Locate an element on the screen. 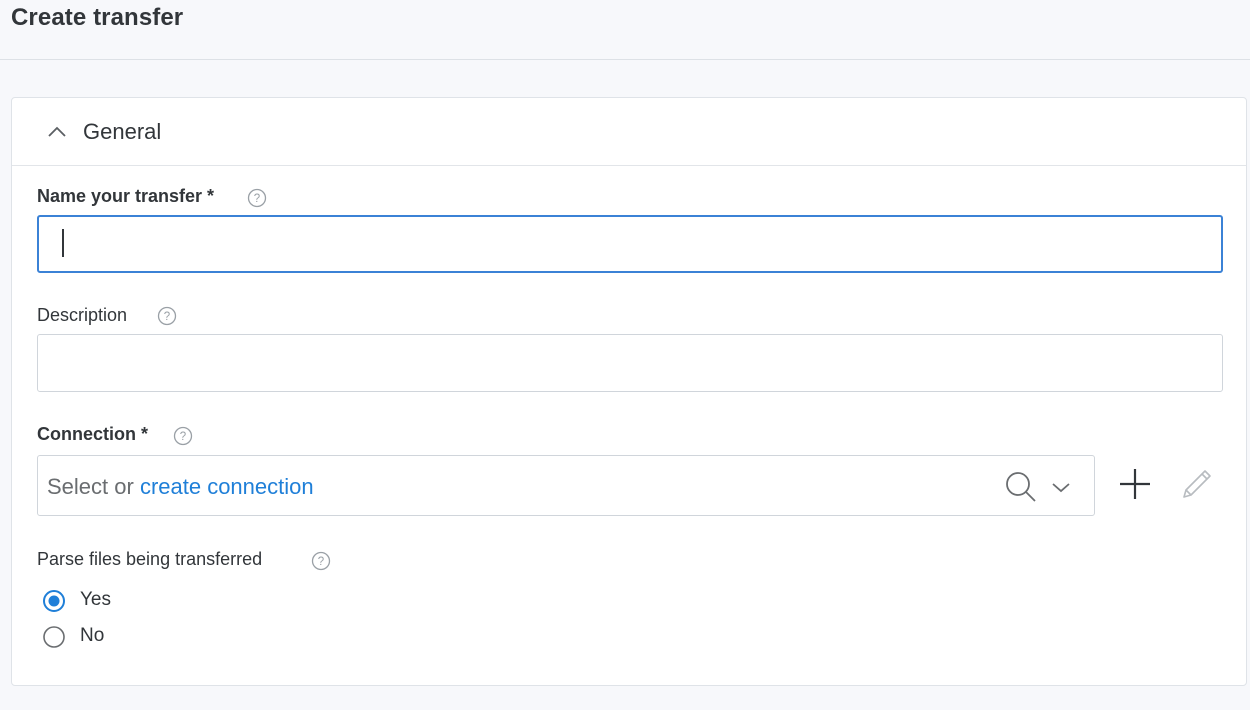 The height and width of the screenshot is (710, 1250). search-icon is located at coordinates (1021, 487).